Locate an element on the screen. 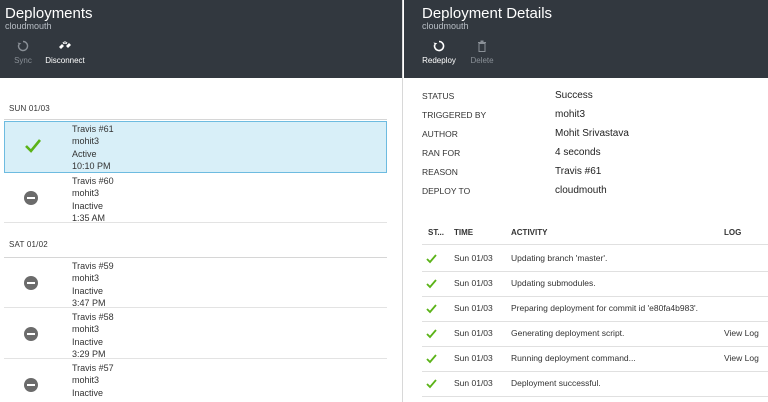 The width and height of the screenshot is (768, 402). deployments-header: Deployments cloudmouth Sync Disconnect is located at coordinates (201, 39).